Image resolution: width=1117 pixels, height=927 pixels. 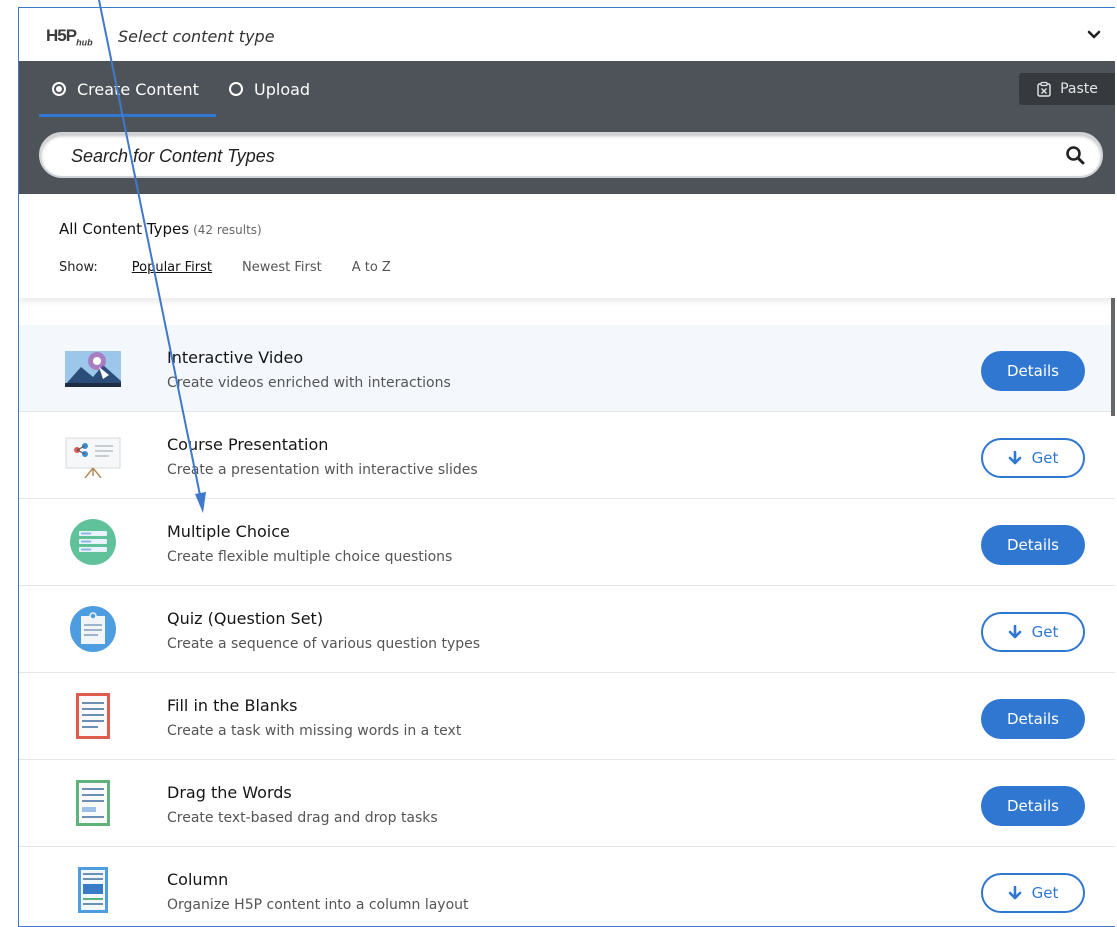 What do you see at coordinates (160, 229) in the screenshot?
I see `list-title: All Content Types (42 results)` at bounding box center [160, 229].